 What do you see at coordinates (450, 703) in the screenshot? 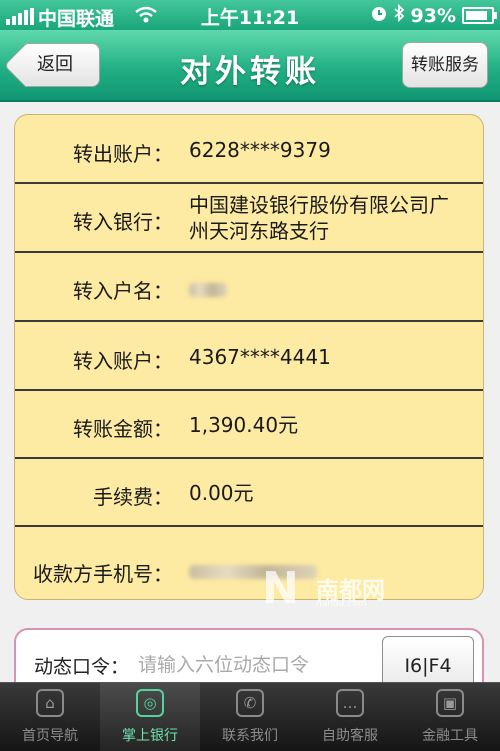
I see `briefcase-icon: ▣` at bounding box center [450, 703].